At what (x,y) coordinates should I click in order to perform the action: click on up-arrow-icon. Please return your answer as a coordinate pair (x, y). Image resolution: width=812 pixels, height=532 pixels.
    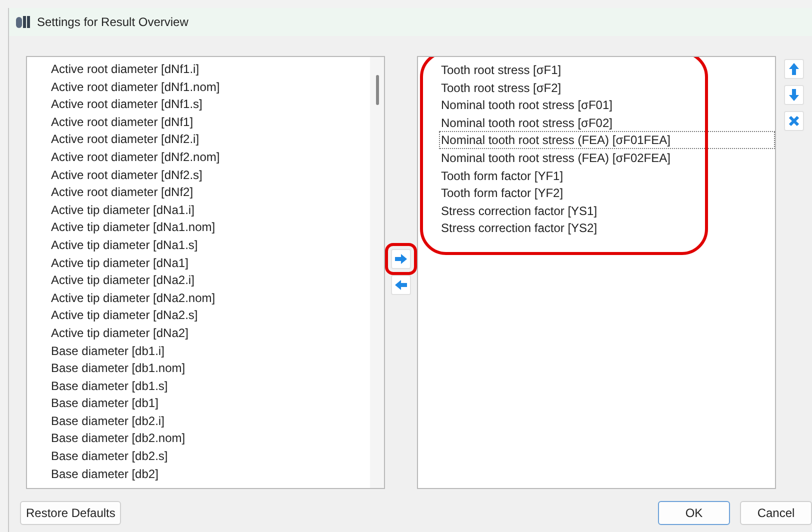
    Looking at the image, I should click on (794, 69).